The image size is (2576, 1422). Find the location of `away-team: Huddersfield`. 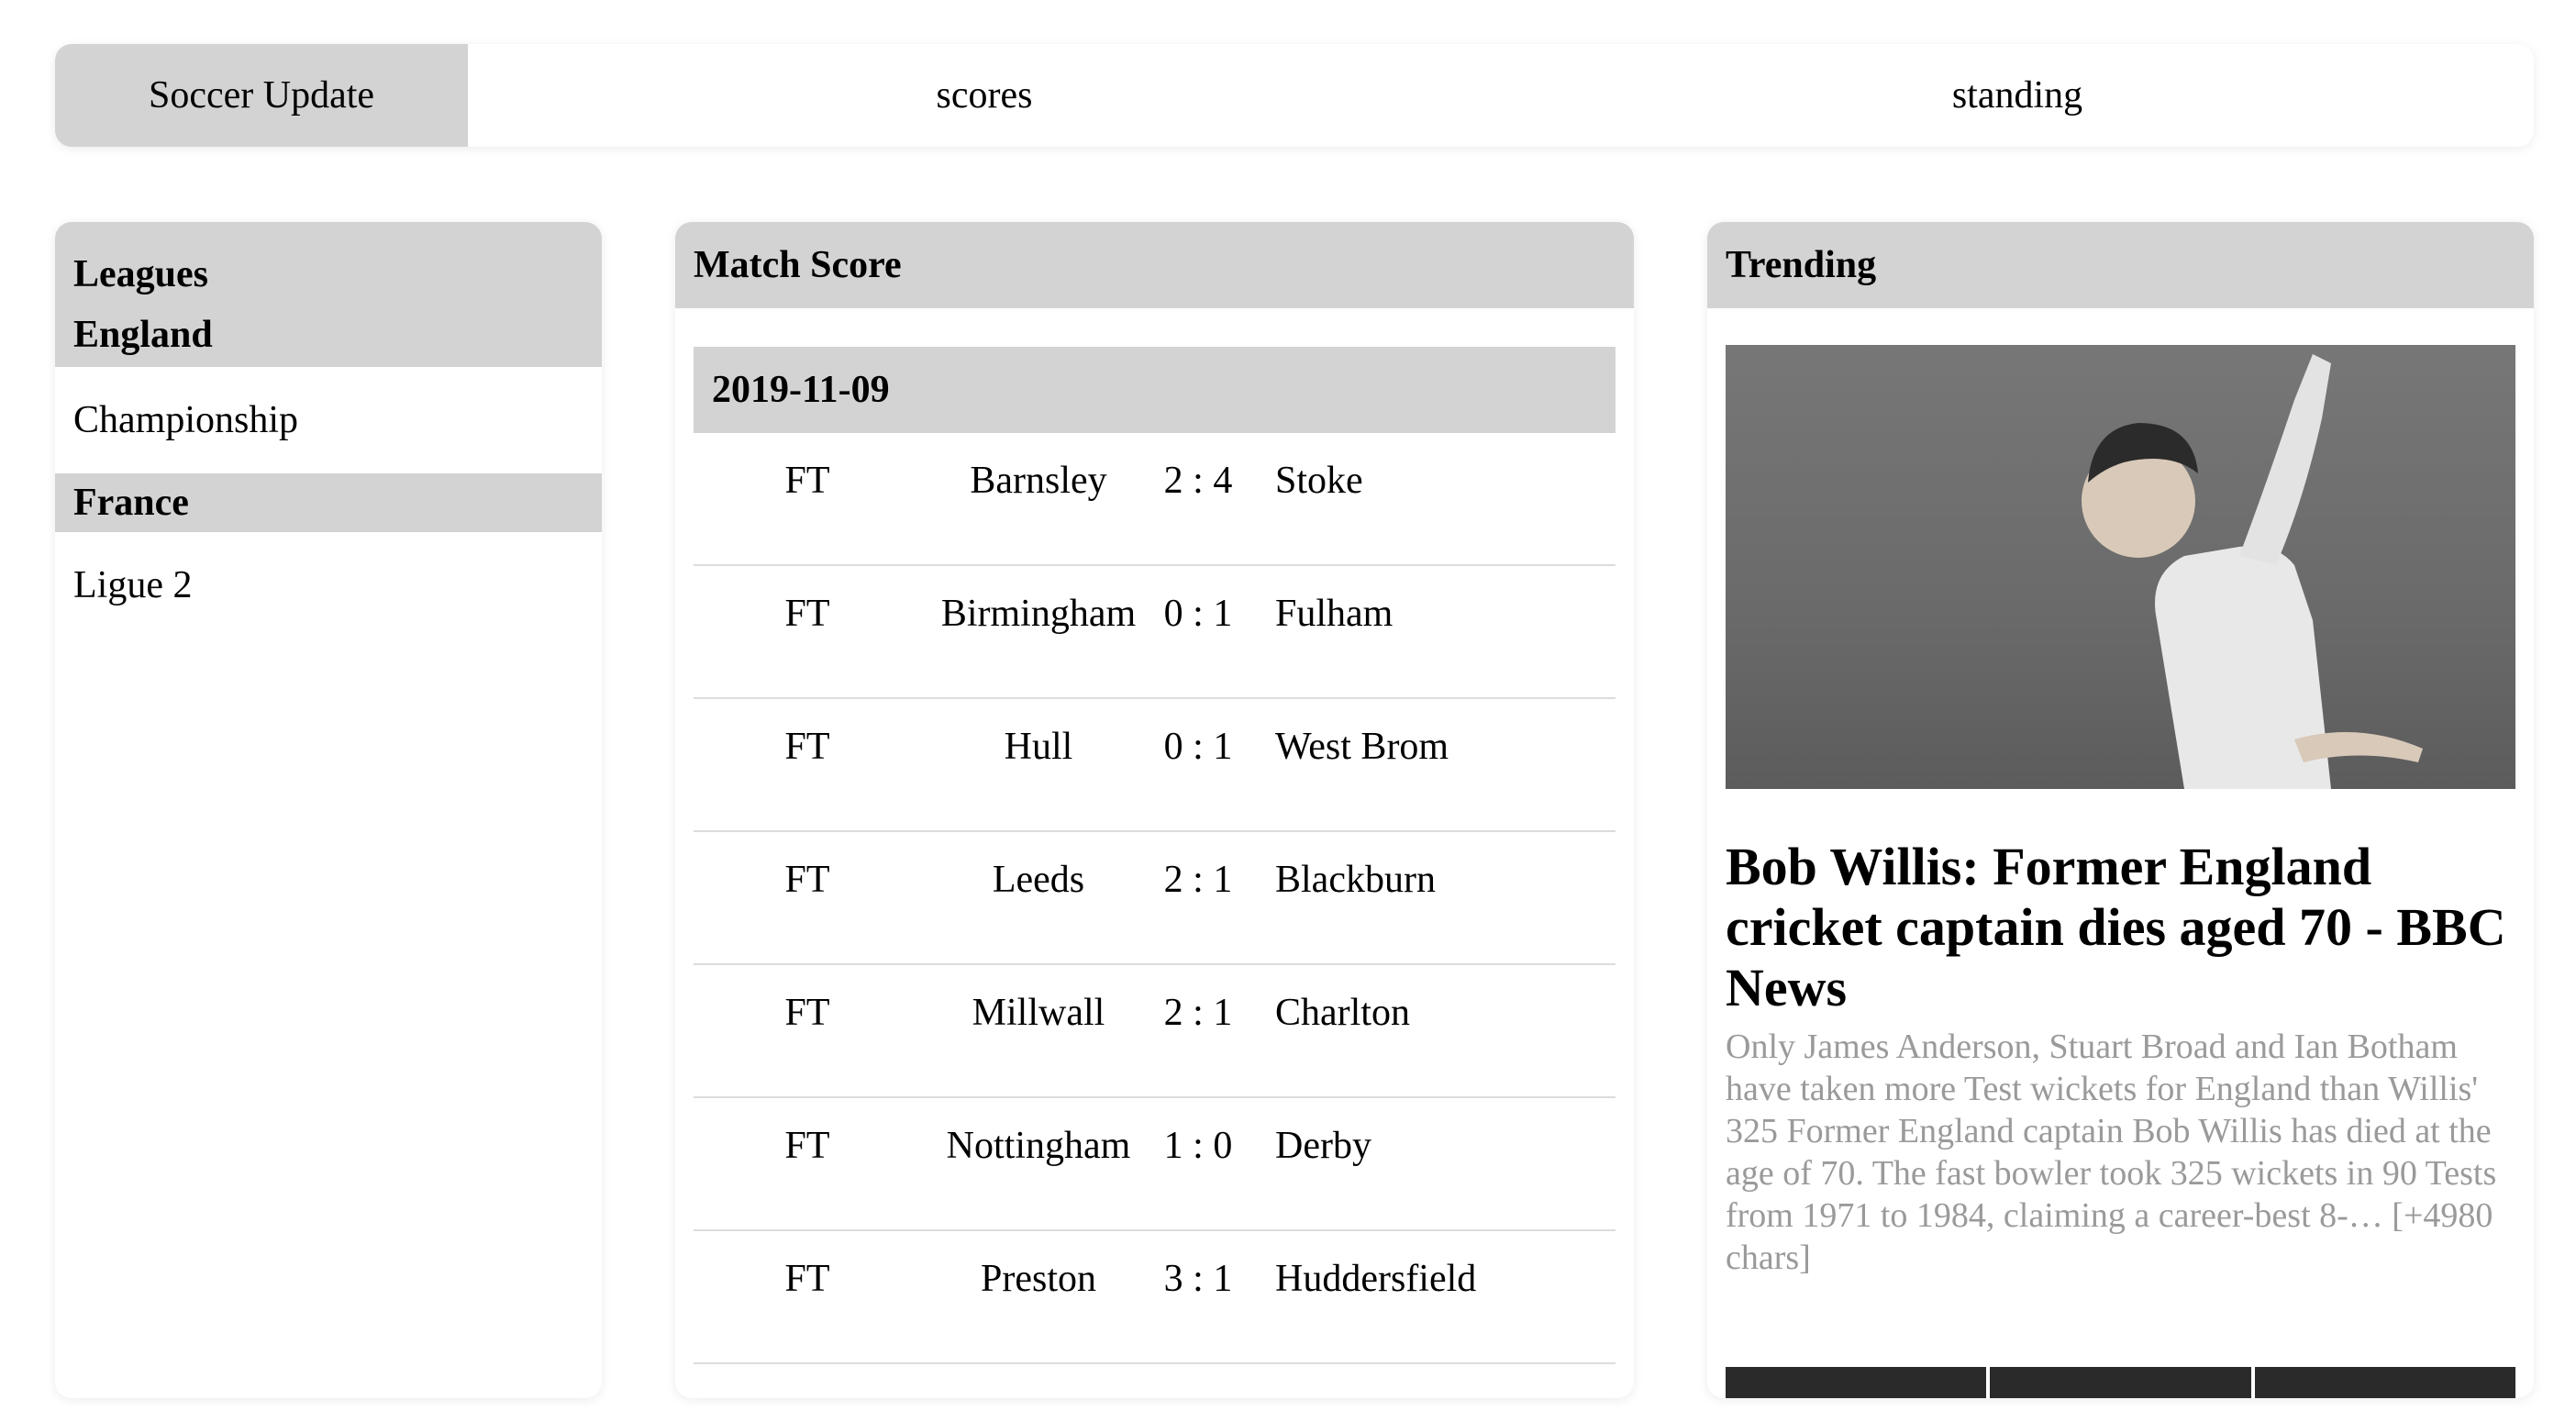

away-team: Huddersfield is located at coordinates (1376, 1279).